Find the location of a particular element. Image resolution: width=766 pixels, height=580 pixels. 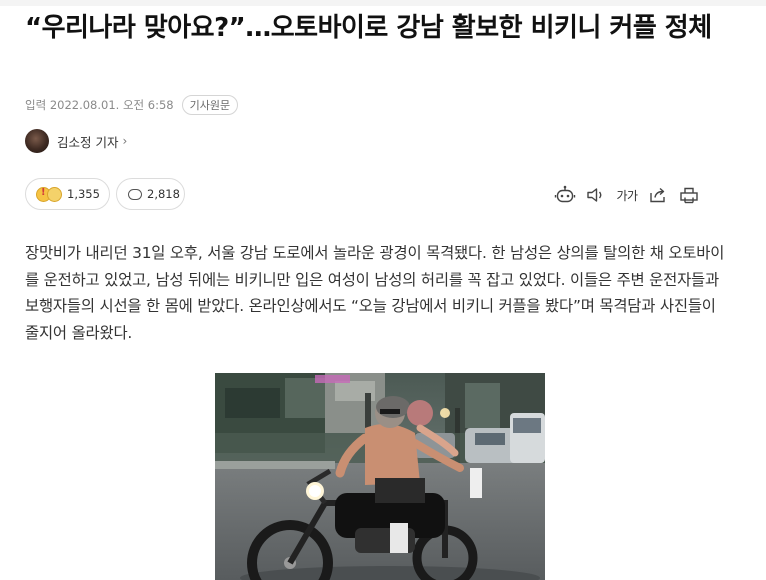

article-meta: 입력 2022.08.01. 오전 6:58 기사원문 is located at coordinates (132, 105).